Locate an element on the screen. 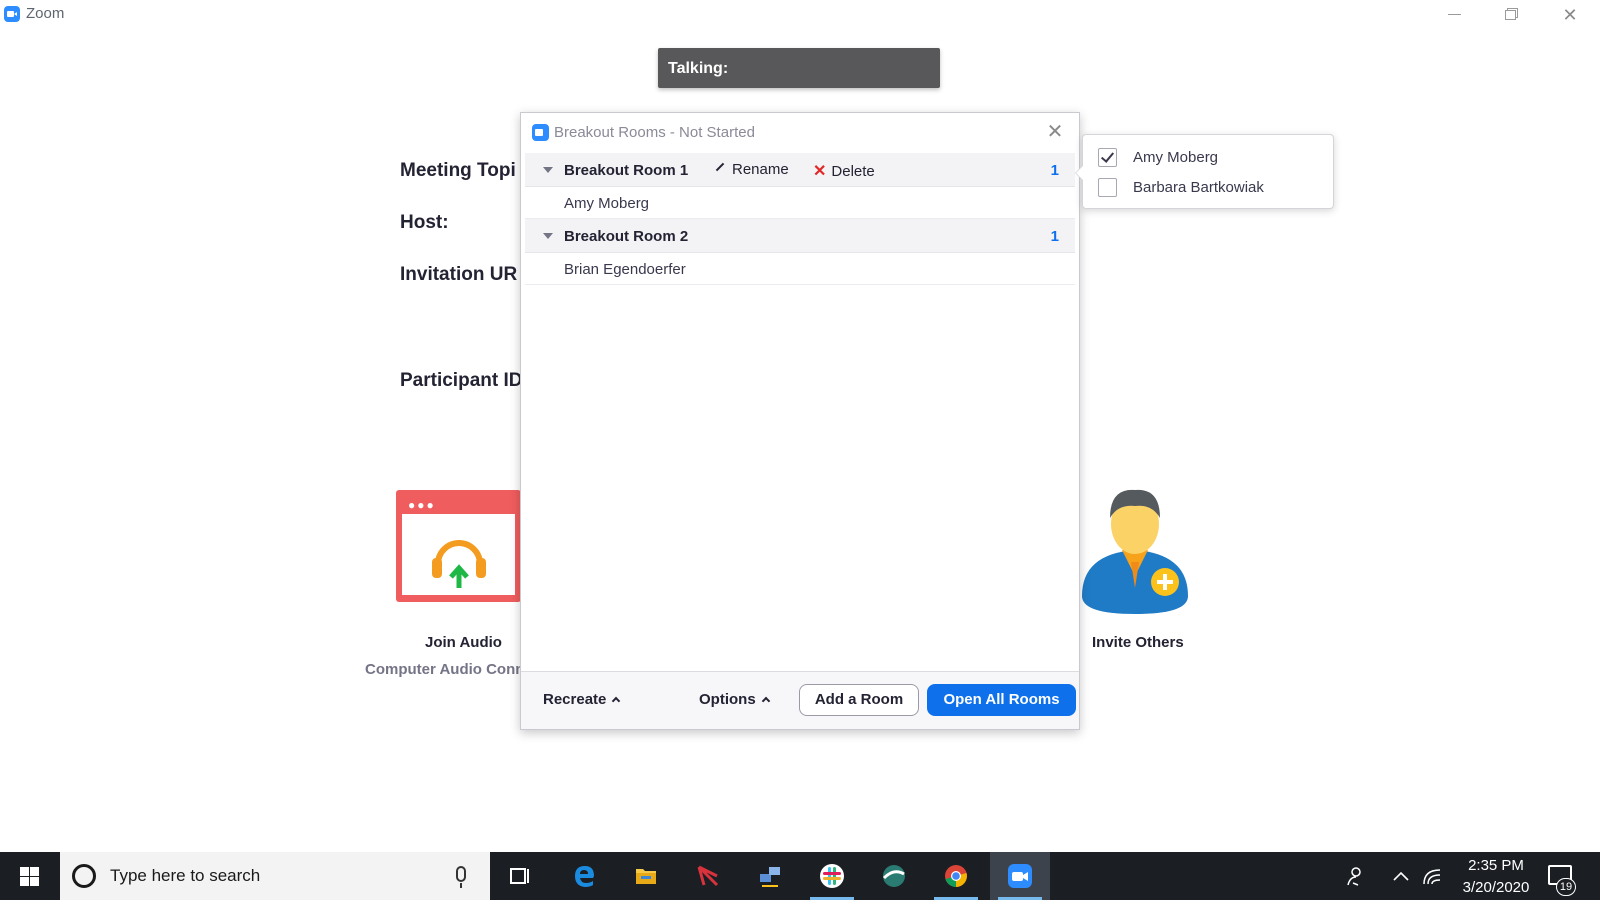 The image size is (1600, 900). clock-date: 3/20/2020 is located at coordinates (1496, 887).